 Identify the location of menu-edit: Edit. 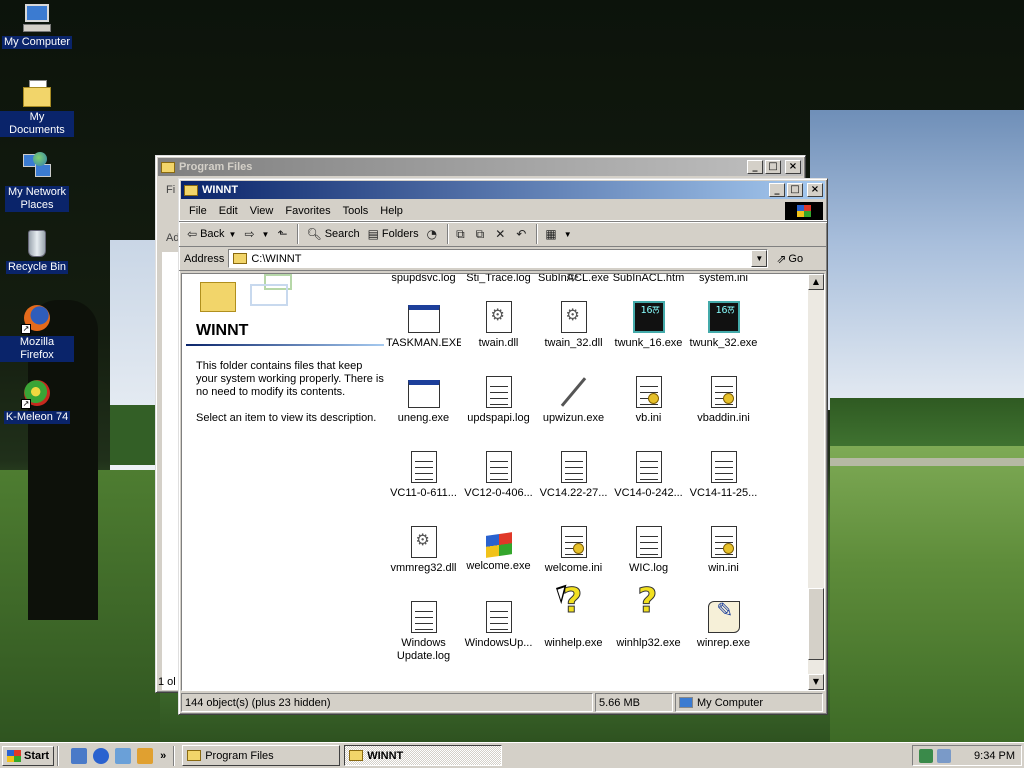
(228, 211).